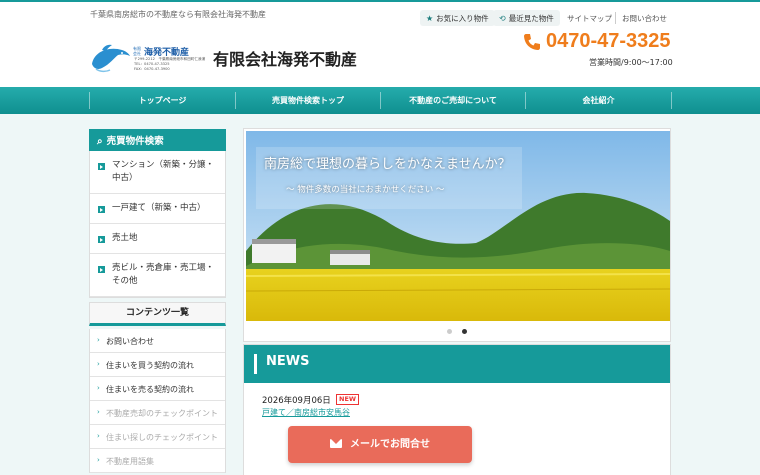  What do you see at coordinates (380, 444) in the screenshot?
I see `mail-contact-button: メールでお問合せ` at bounding box center [380, 444].